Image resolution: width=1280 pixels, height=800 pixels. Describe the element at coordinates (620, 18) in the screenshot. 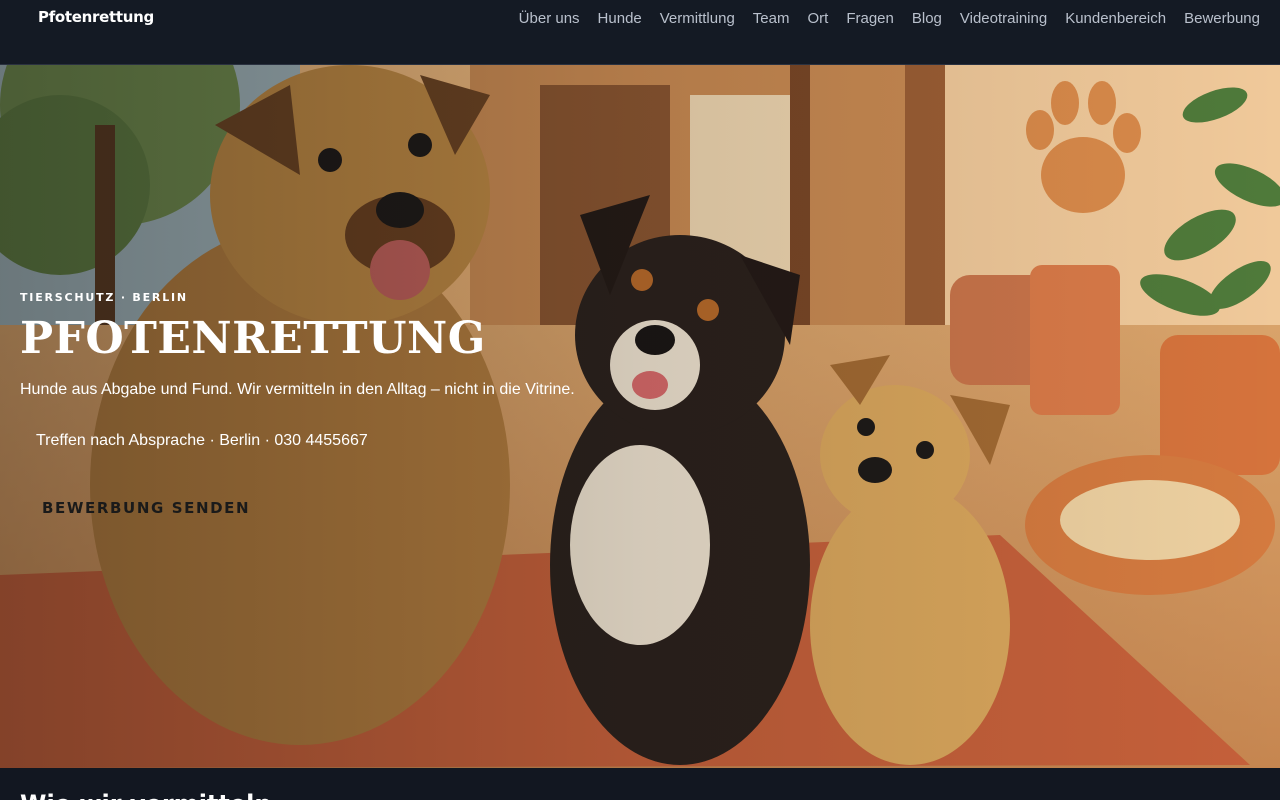

I see `nav-link-hunde: Hunde` at that location.